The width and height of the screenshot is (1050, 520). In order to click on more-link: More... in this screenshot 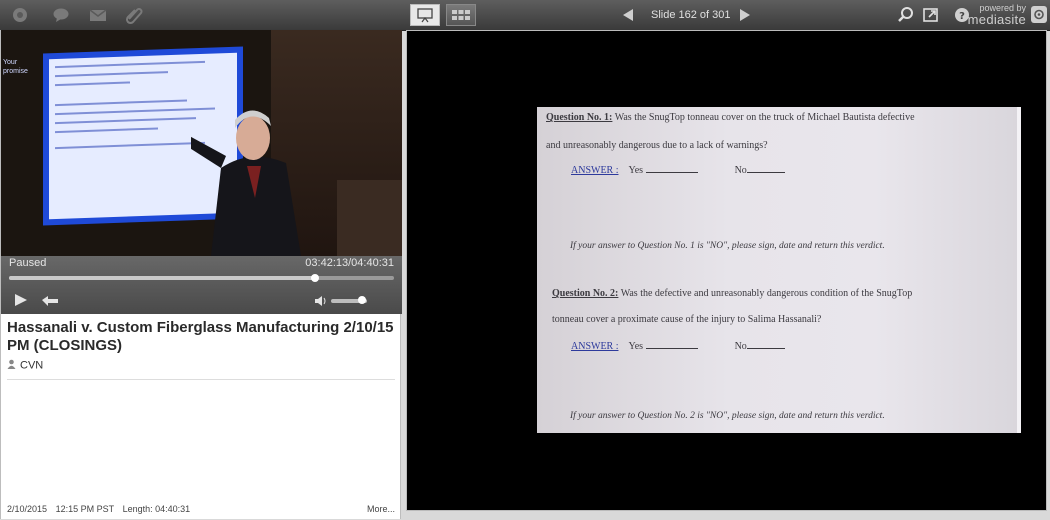, I will do `click(381, 509)`.